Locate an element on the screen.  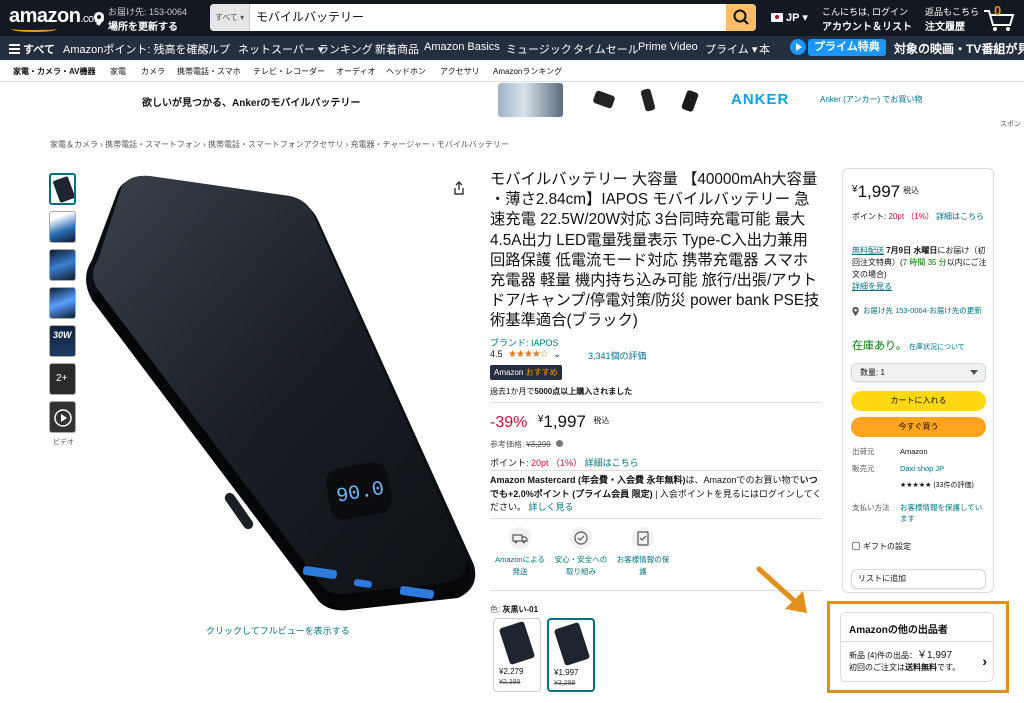
buybox-points: ポイント: 20pt （1%） 詳細はこちら is located at coordinates (918, 216).